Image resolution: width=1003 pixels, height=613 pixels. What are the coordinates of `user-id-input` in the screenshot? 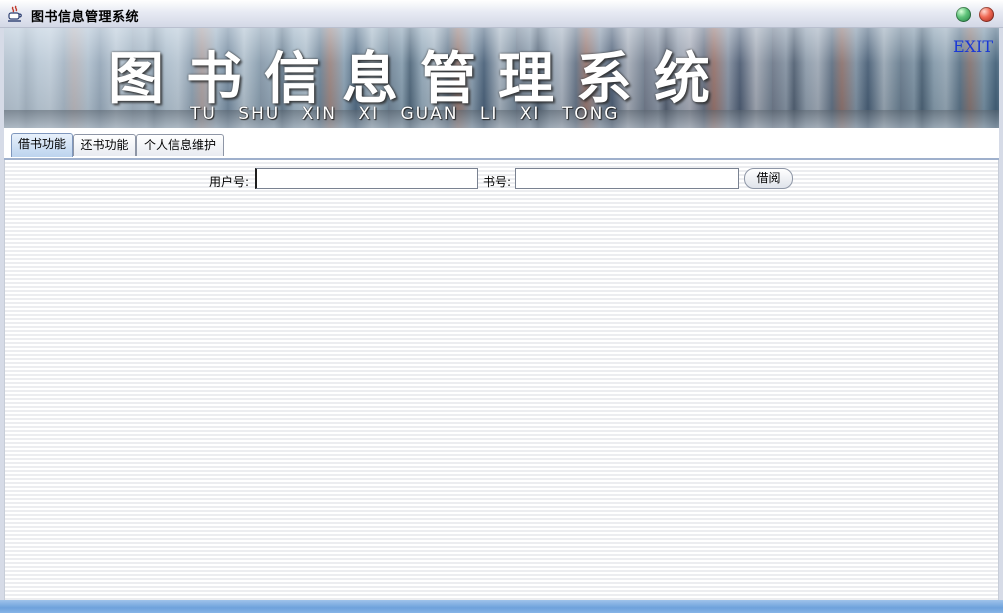 It's located at (366, 178).